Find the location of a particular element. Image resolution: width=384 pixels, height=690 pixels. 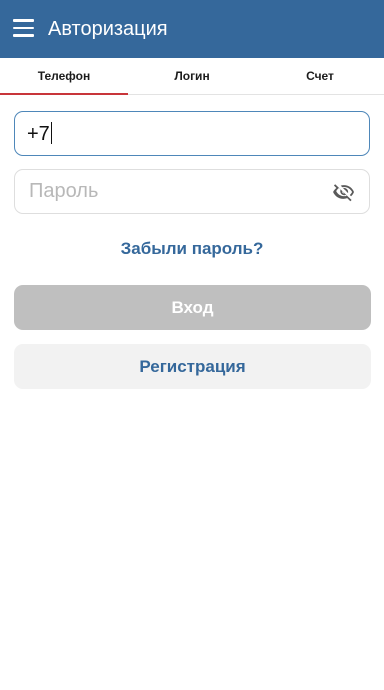

text-caret is located at coordinates (51, 133).